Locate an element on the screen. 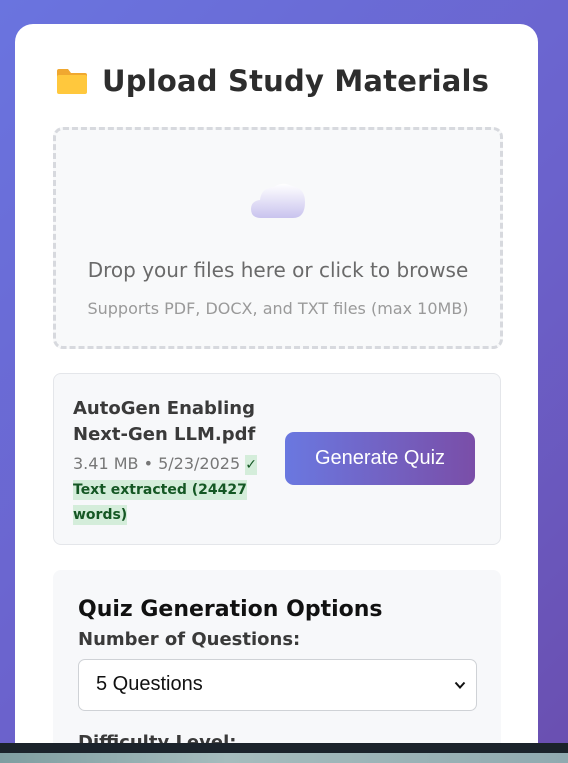  file-size-date: 3.41 MB • 5/23/2025 is located at coordinates (157, 463).